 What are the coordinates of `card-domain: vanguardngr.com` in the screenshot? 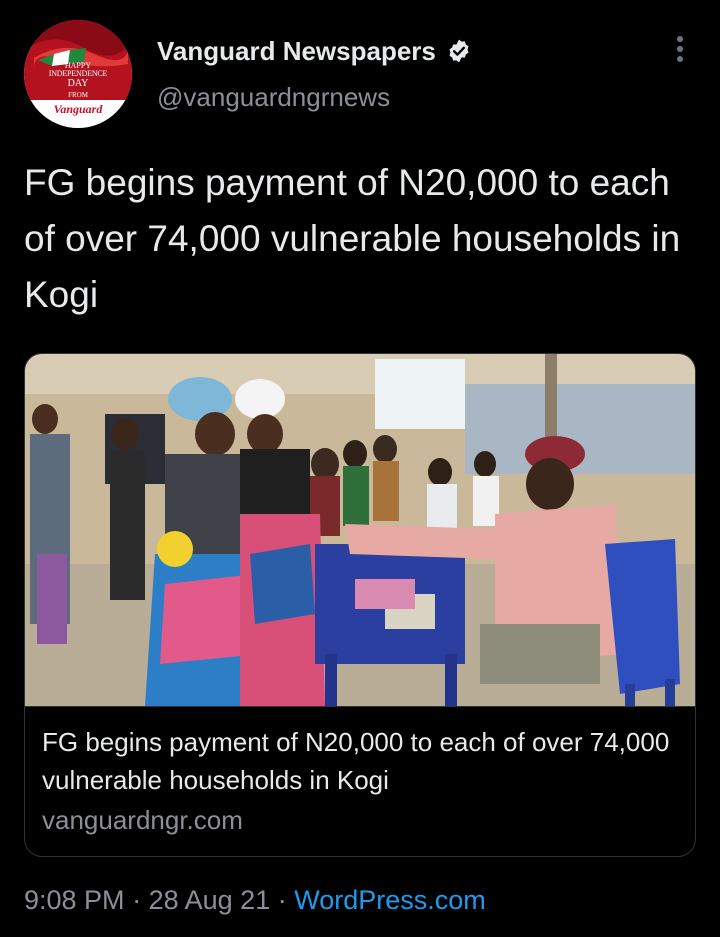 It's located at (142, 820).